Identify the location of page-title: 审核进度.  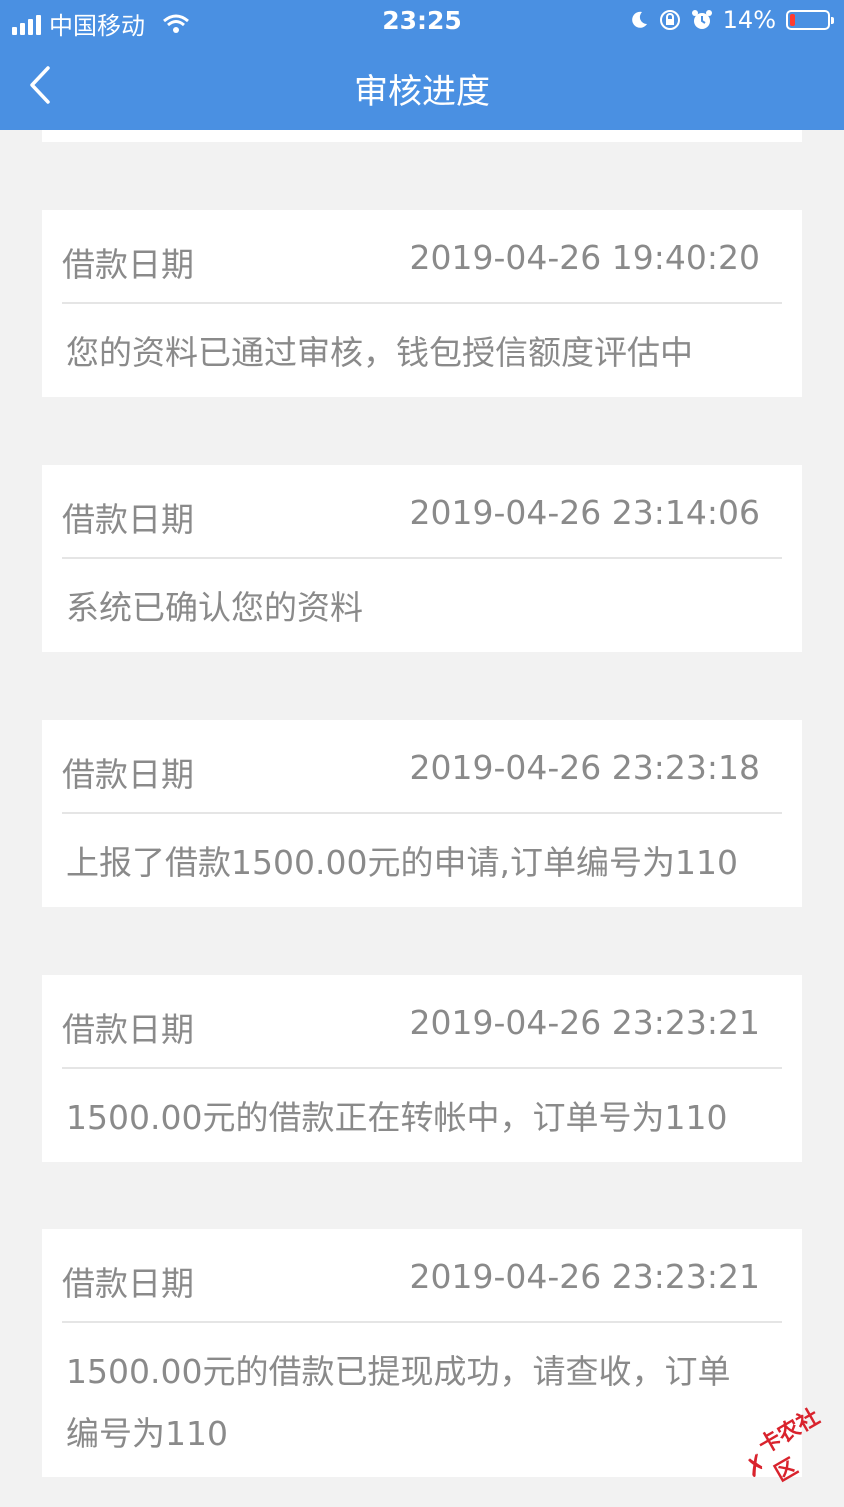
(422, 92).